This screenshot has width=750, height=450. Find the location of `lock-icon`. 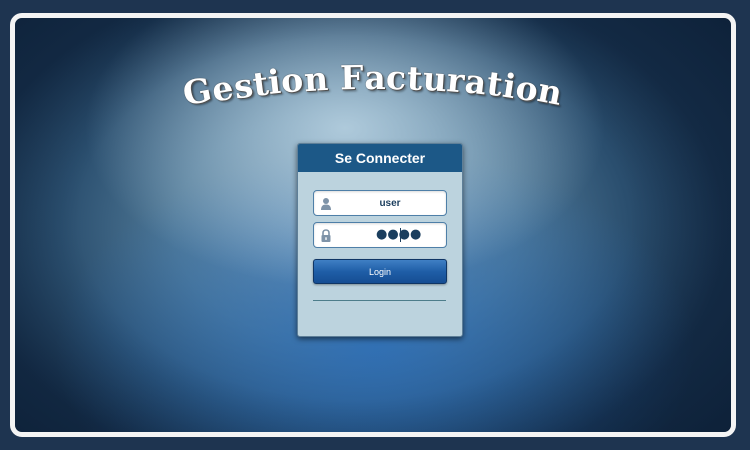

lock-icon is located at coordinates (326, 235).